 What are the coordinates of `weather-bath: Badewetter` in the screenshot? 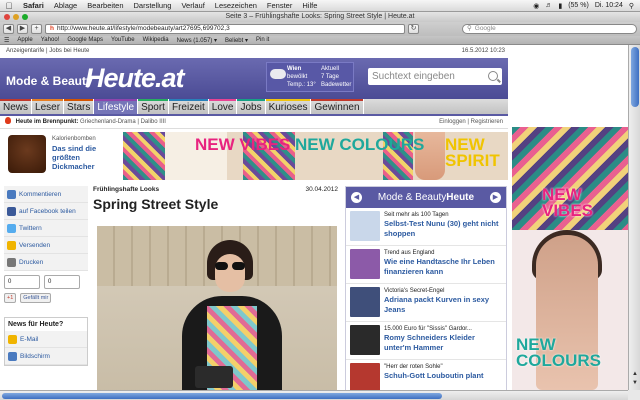 It's located at (336, 85).